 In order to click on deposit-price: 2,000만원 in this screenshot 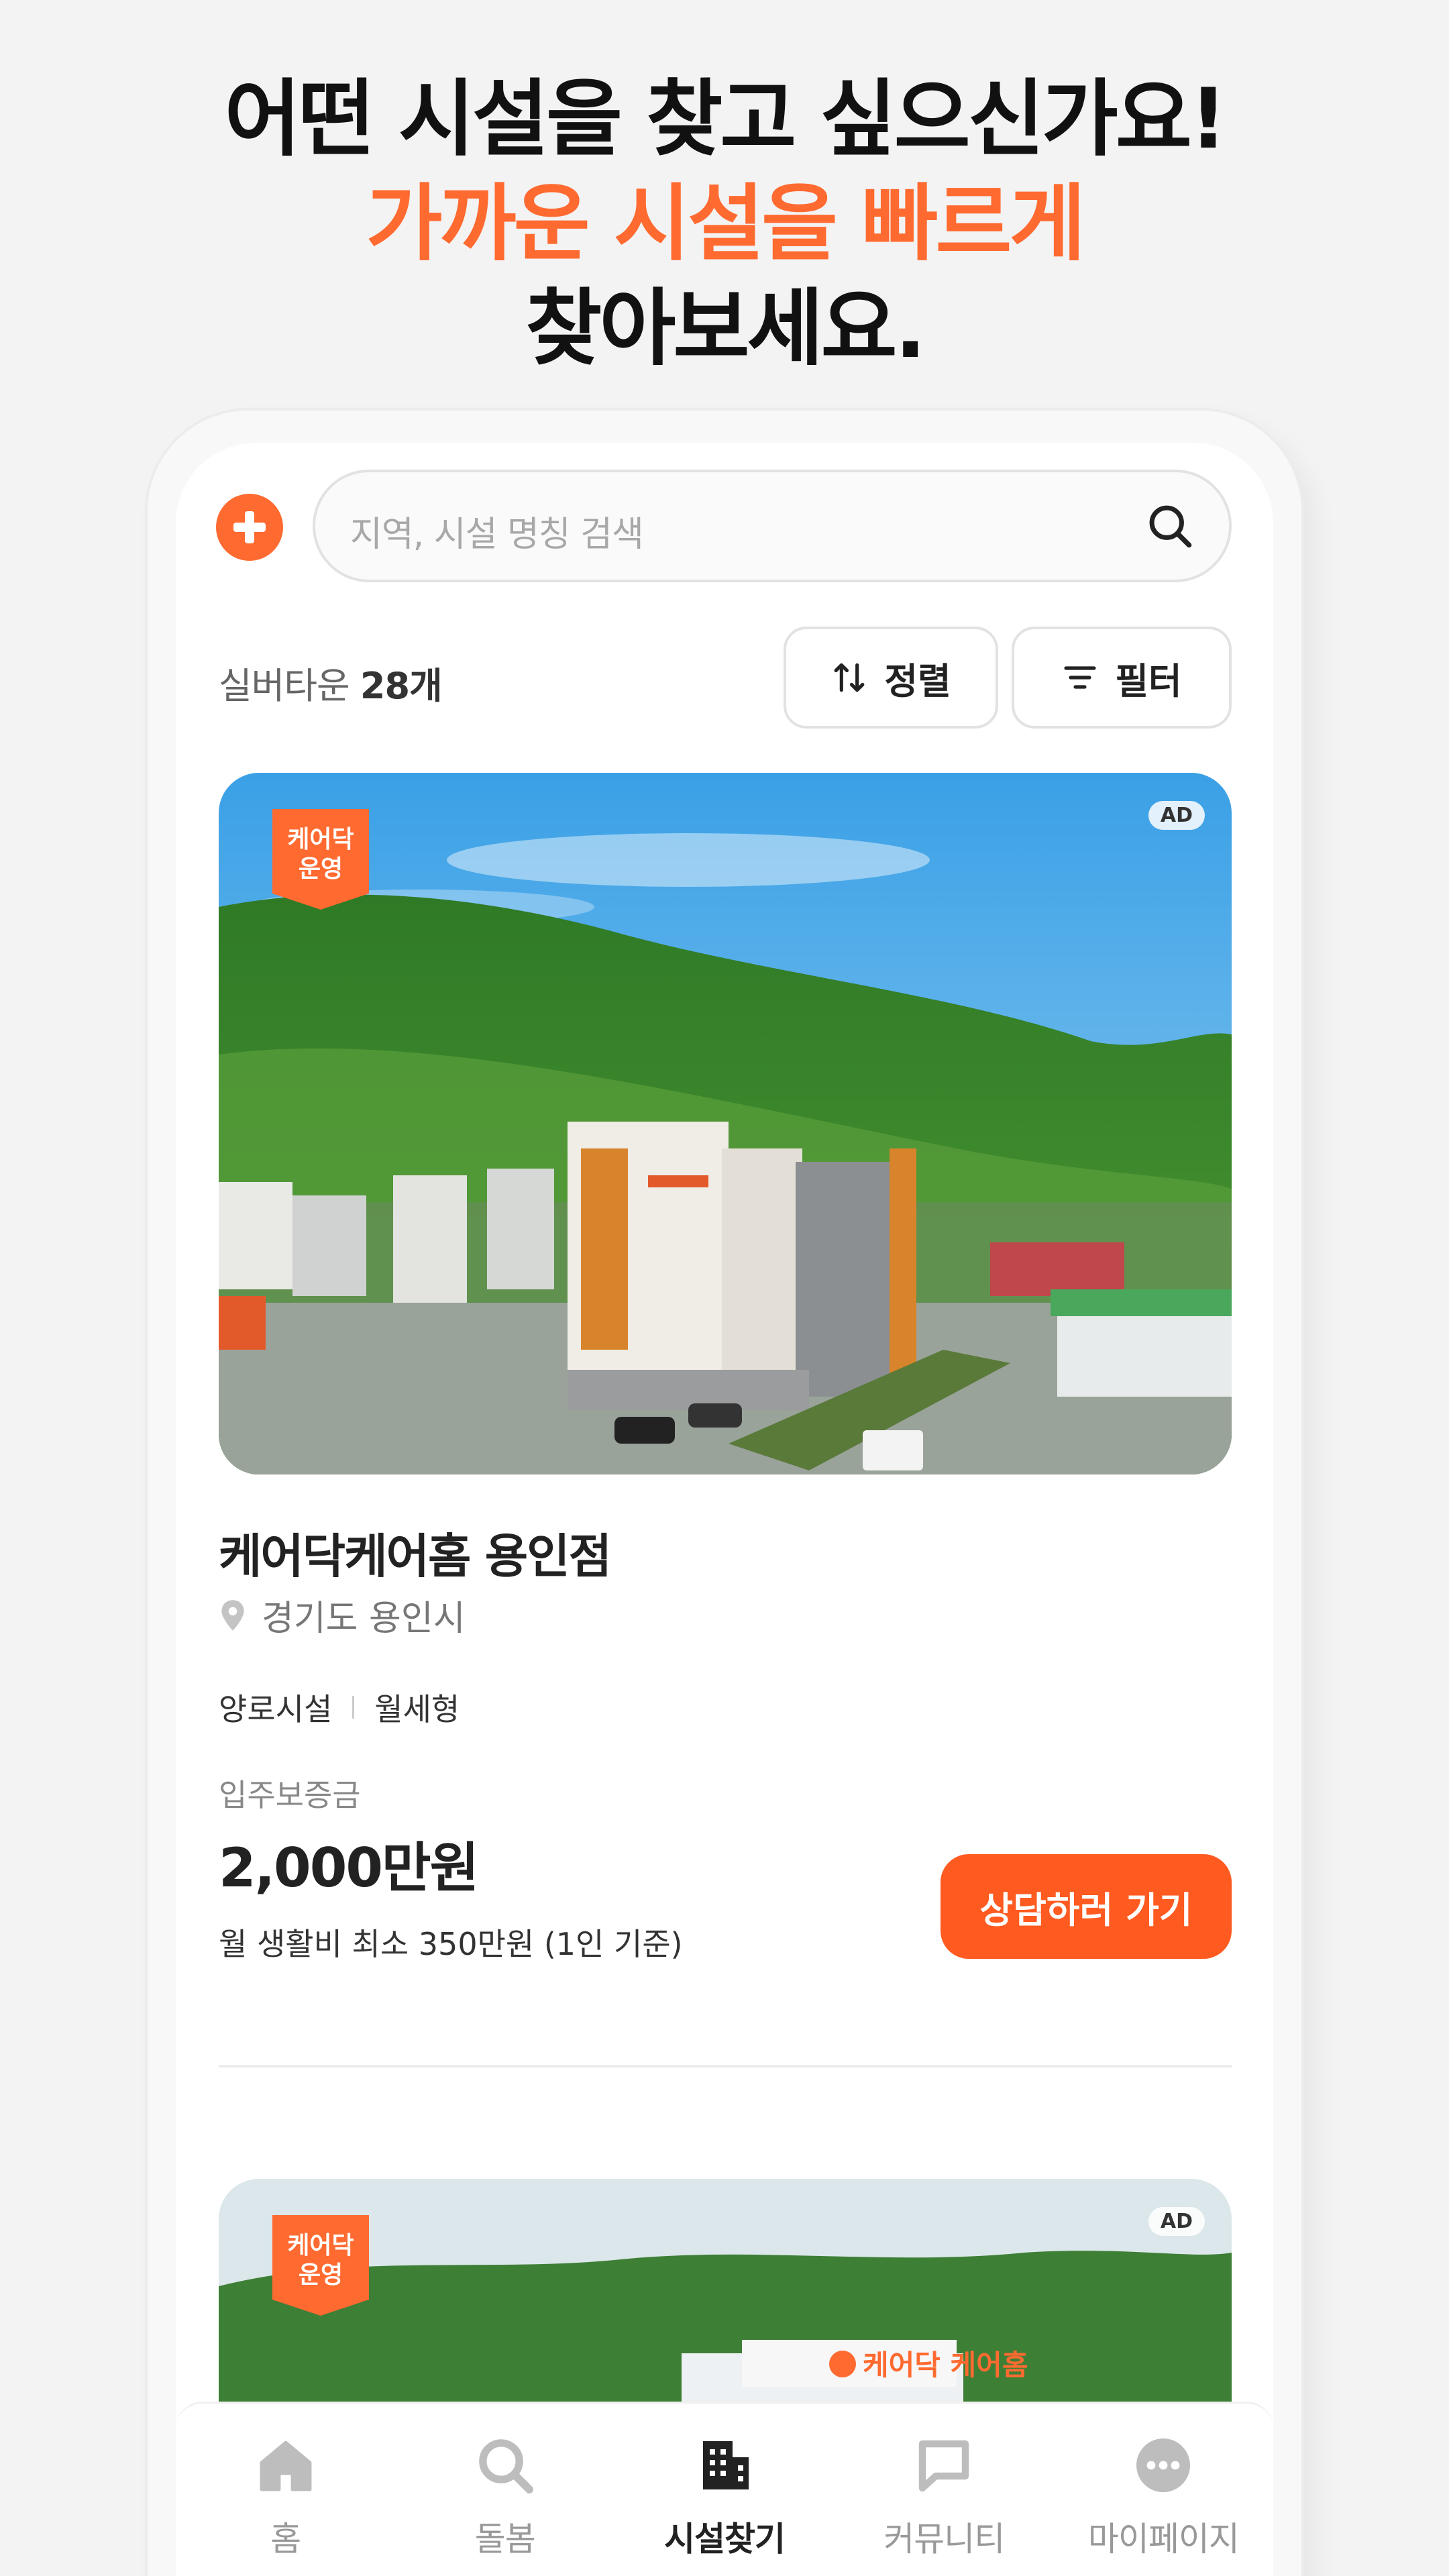, I will do `click(349, 1868)`.